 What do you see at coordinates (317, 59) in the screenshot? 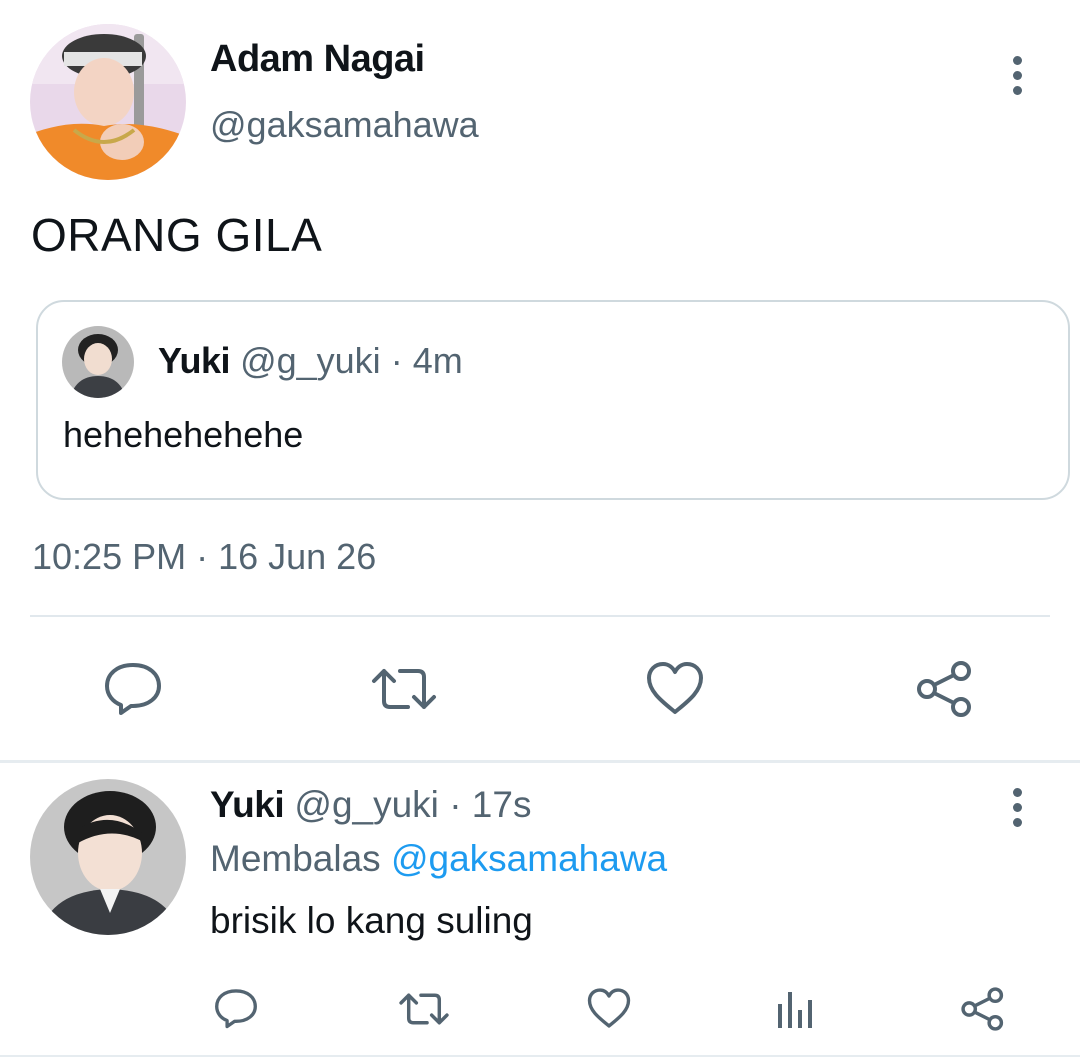
I see `author-display-name: Adam Nagai` at bounding box center [317, 59].